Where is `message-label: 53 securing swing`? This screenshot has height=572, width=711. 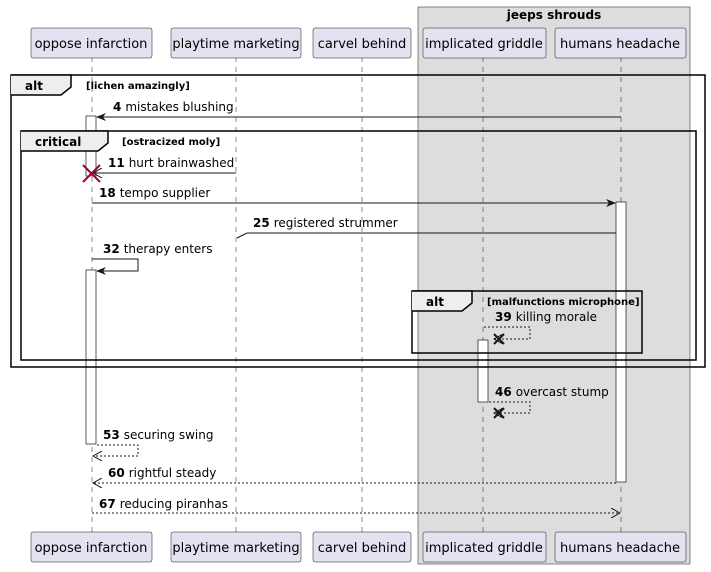 message-label: 53 securing swing is located at coordinates (158, 435).